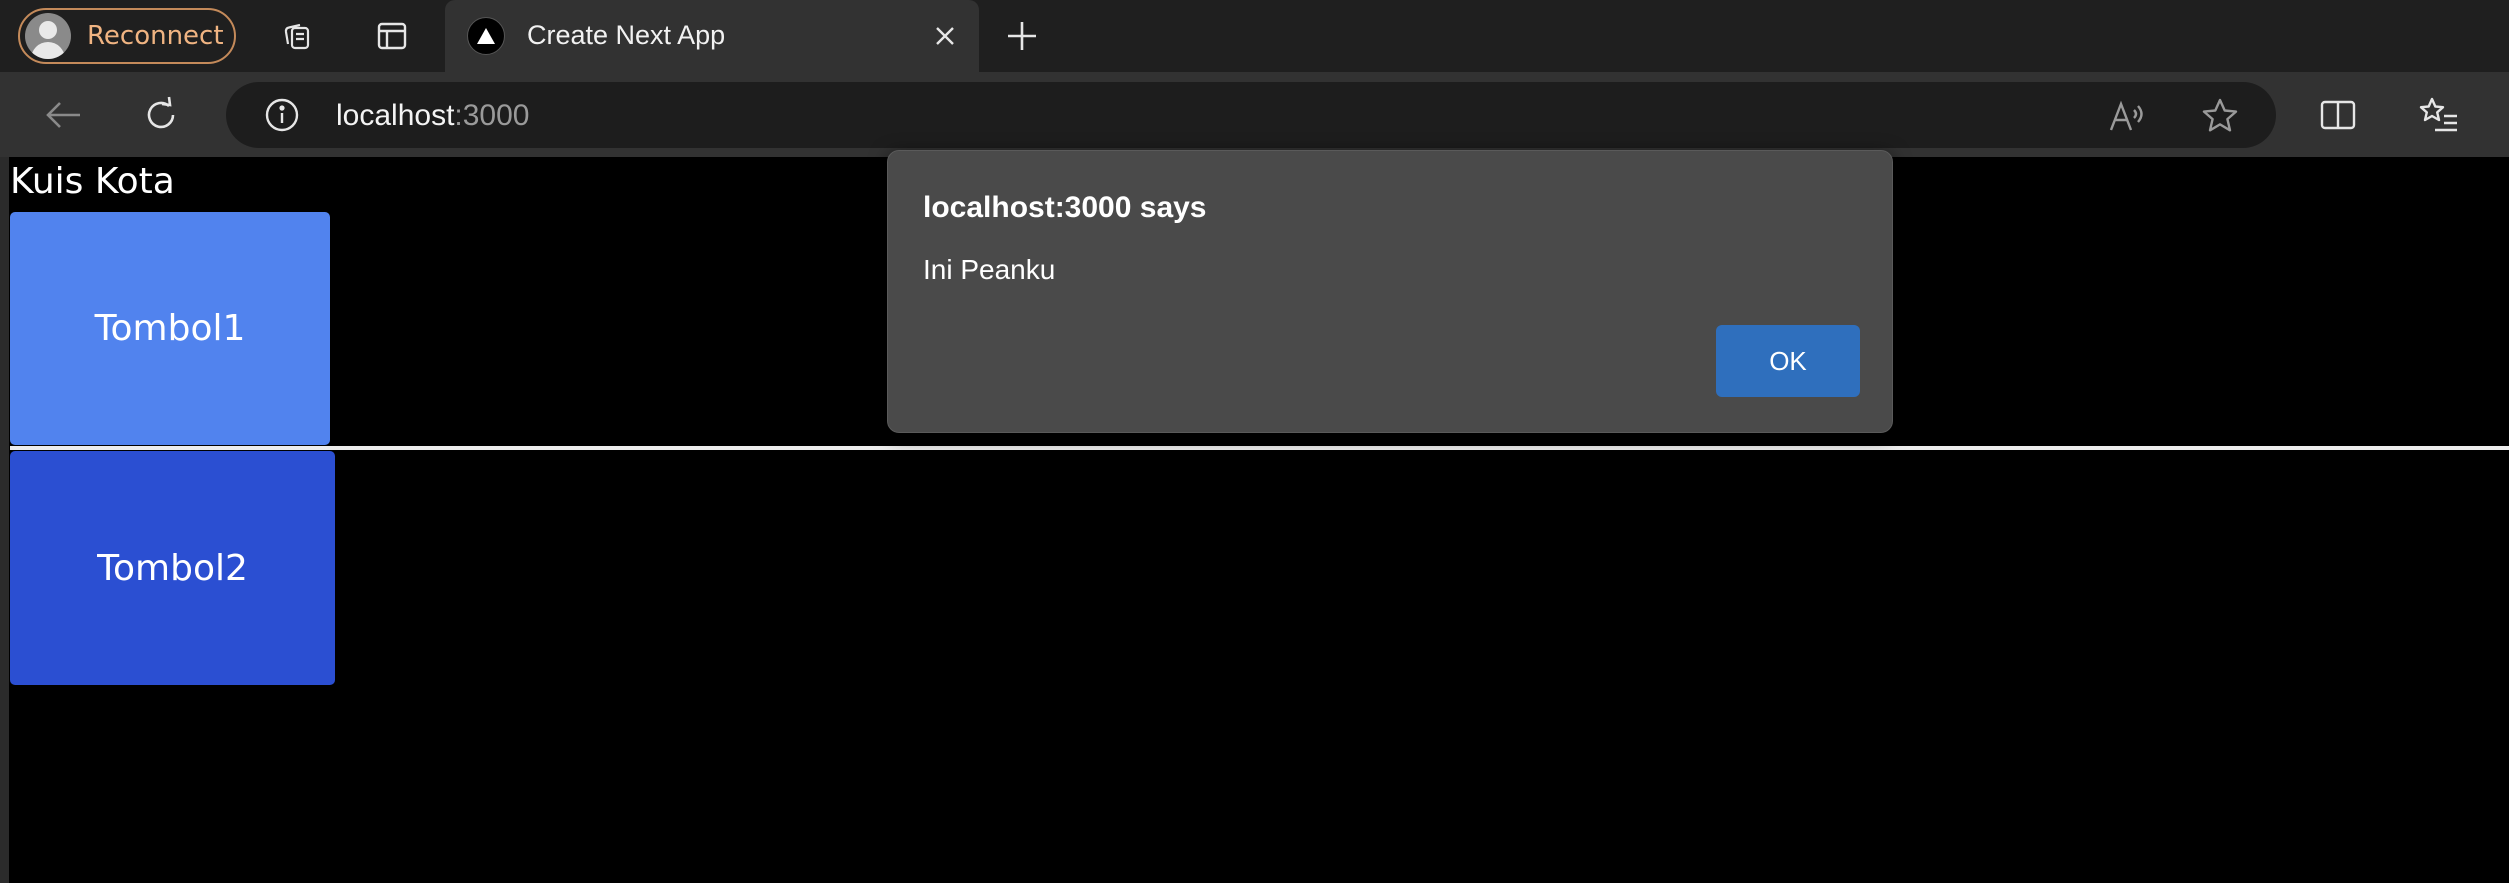  I want to click on collections-icon, so click(298, 36).